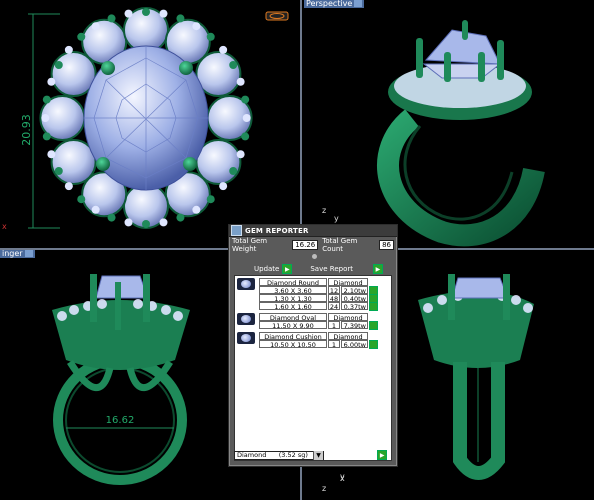 This screenshot has height=500, width=594. What do you see at coordinates (267, 269) in the screenshot?
I see `update-label: Update` at bounding box center [267, 269].